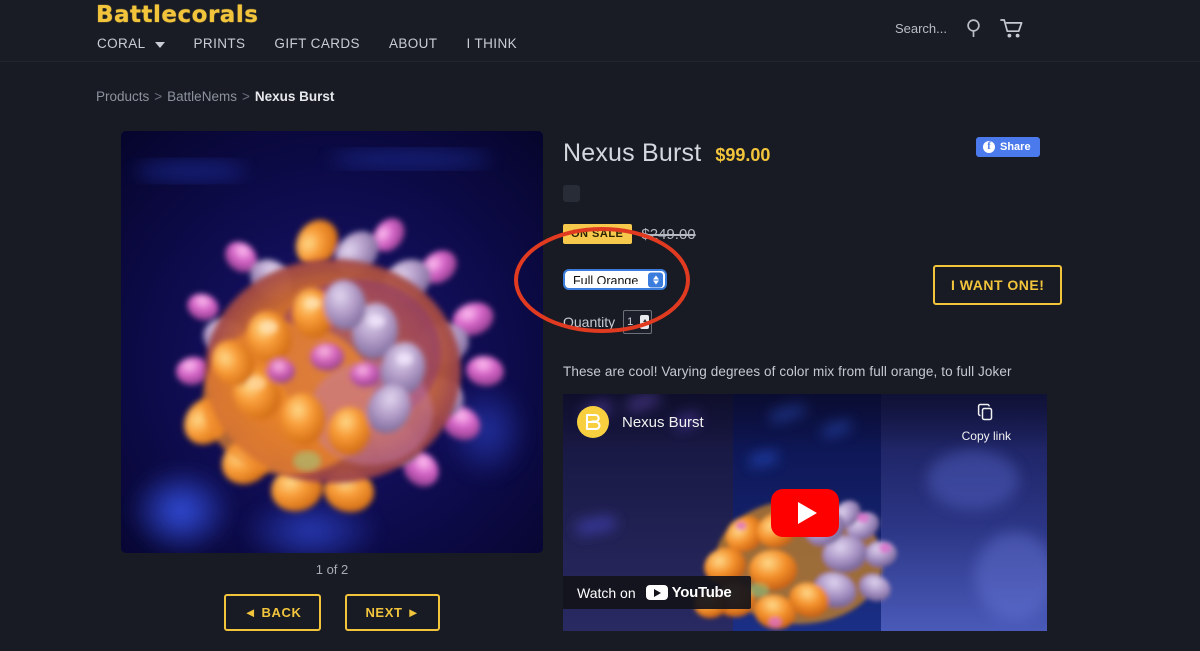  I want to click on copy-link-button: Copy link, so click(986, 422).